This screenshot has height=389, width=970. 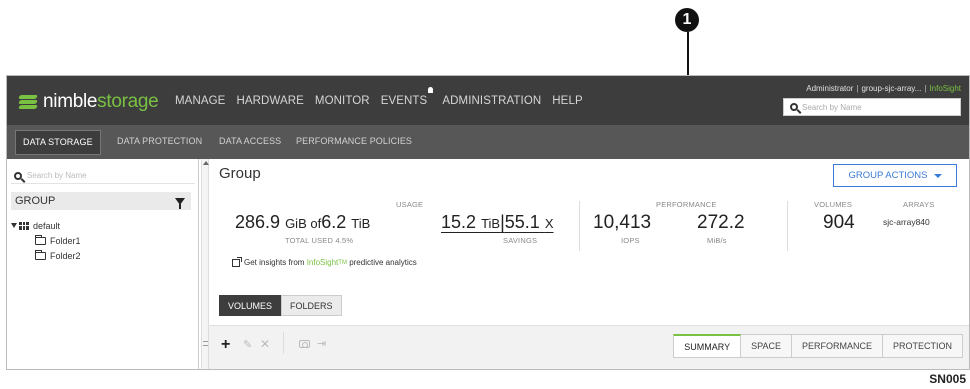 What do you see at coordinates (520, 240) in the screenshot?
I see `savings-label: SAVINGS` at bounding box center [520, 240].